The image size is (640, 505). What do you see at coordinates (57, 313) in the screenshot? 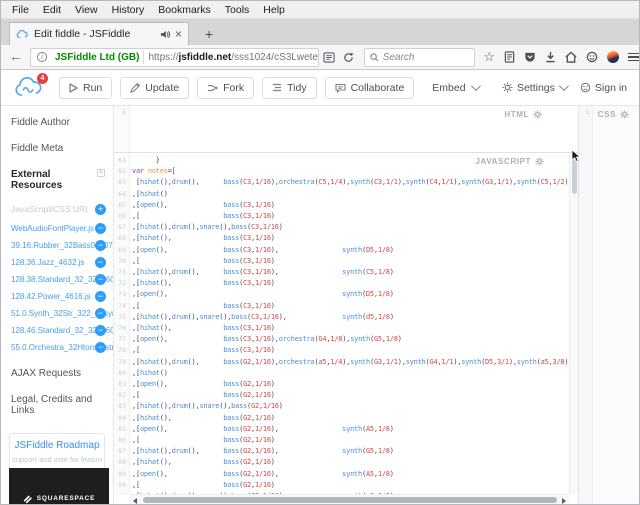
I see `external-resource-link: 51.0.Synth_32Str_322_32synstrings2−` at bounding box center [57, 313].